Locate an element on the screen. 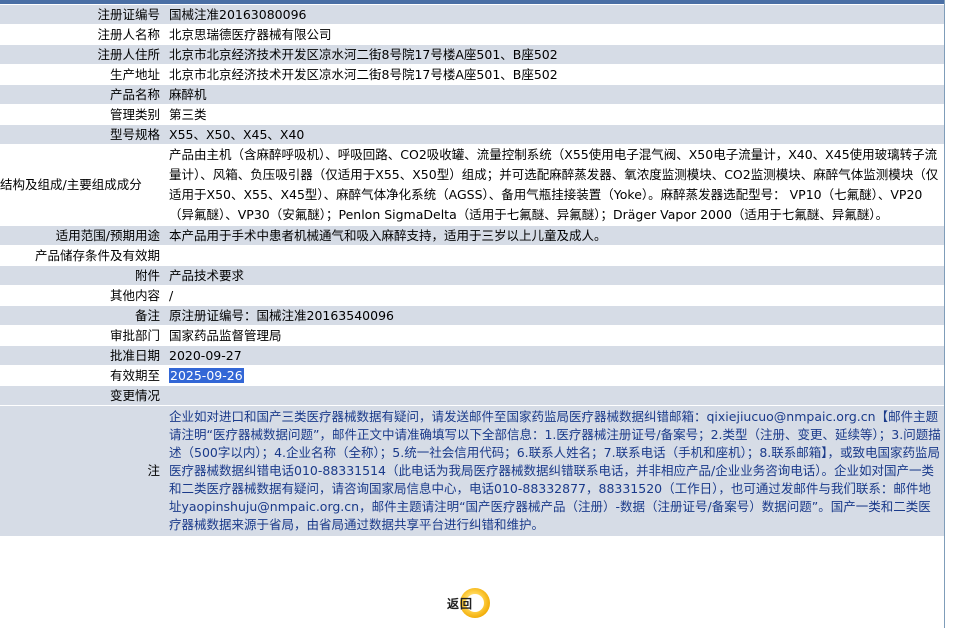 Image resolution: width=955 pixels, height=628 pixels. table-row: 产品名称 麻醉机 is located at coordinates (472, 94).